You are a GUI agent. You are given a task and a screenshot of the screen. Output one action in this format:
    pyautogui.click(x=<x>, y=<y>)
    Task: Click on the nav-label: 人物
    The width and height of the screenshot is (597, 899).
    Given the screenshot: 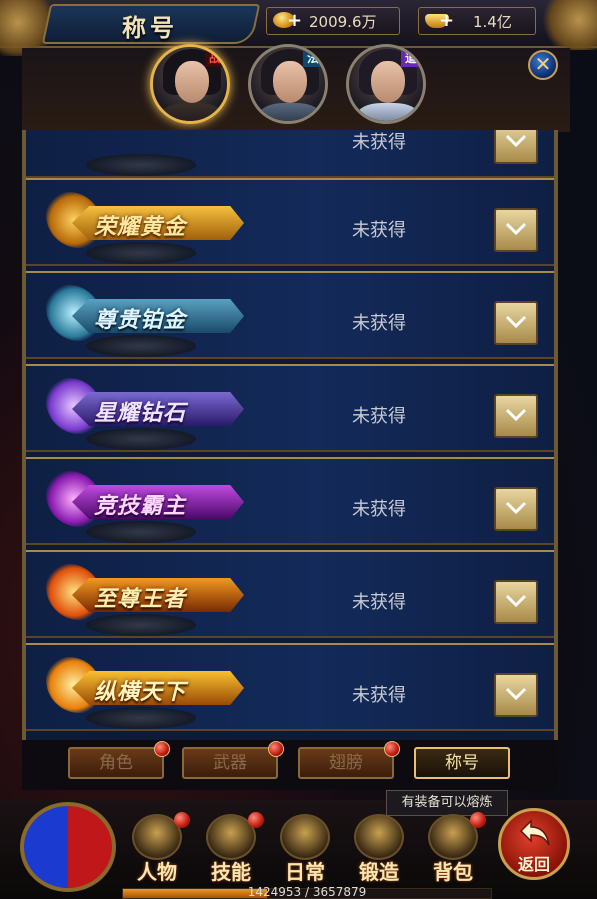 What is the action you would take?
    pyautogui.click(x=157, y=872)
    